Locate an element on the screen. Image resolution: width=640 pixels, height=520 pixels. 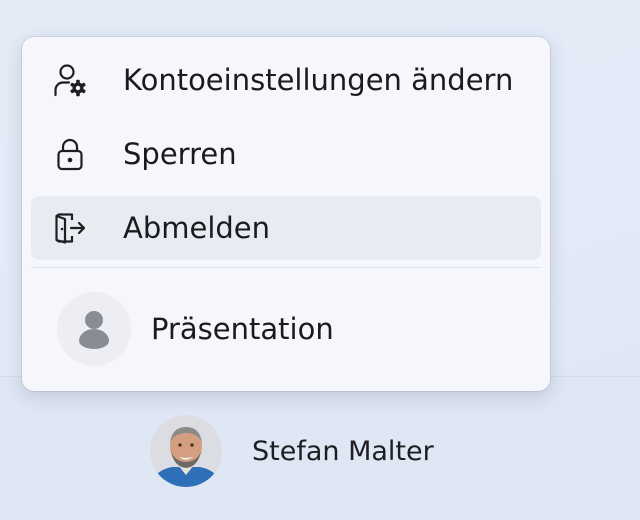
menu-item-change-account-settings: Kontoeinstellungen ändern is located at coordinates (286, 80).